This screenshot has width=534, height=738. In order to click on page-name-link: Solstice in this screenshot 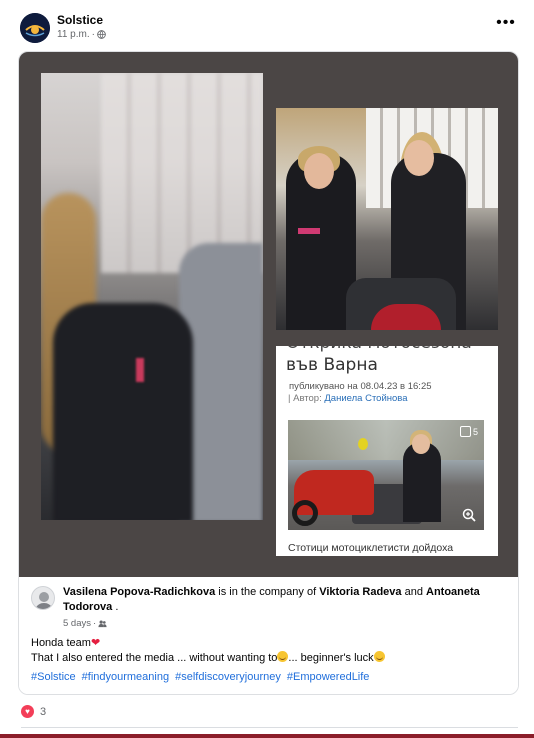, I will do `click(80, 20)`.